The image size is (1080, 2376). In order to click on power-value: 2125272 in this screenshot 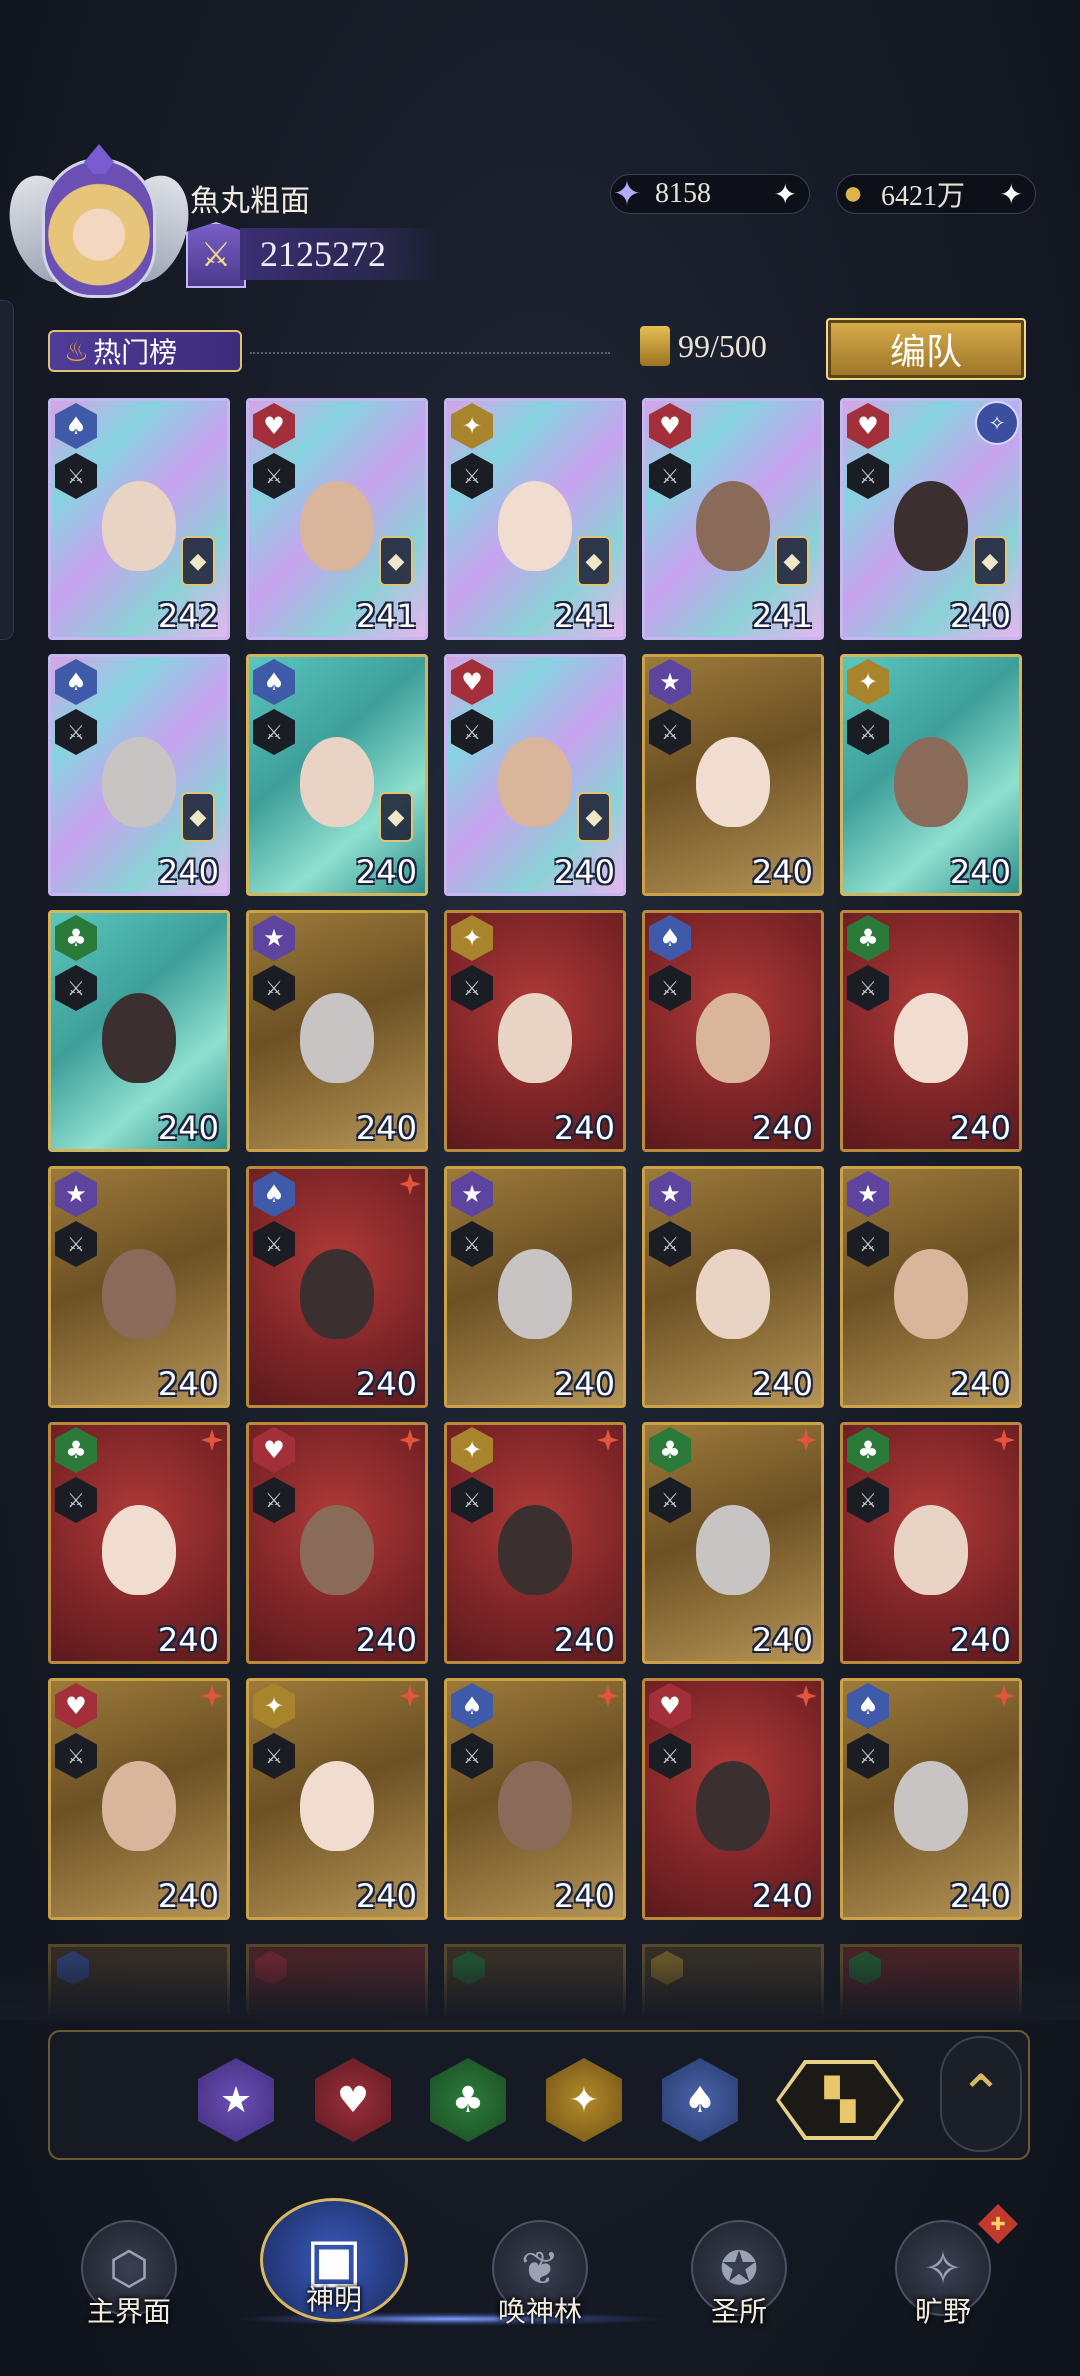, I will do `click(323, 254)`.